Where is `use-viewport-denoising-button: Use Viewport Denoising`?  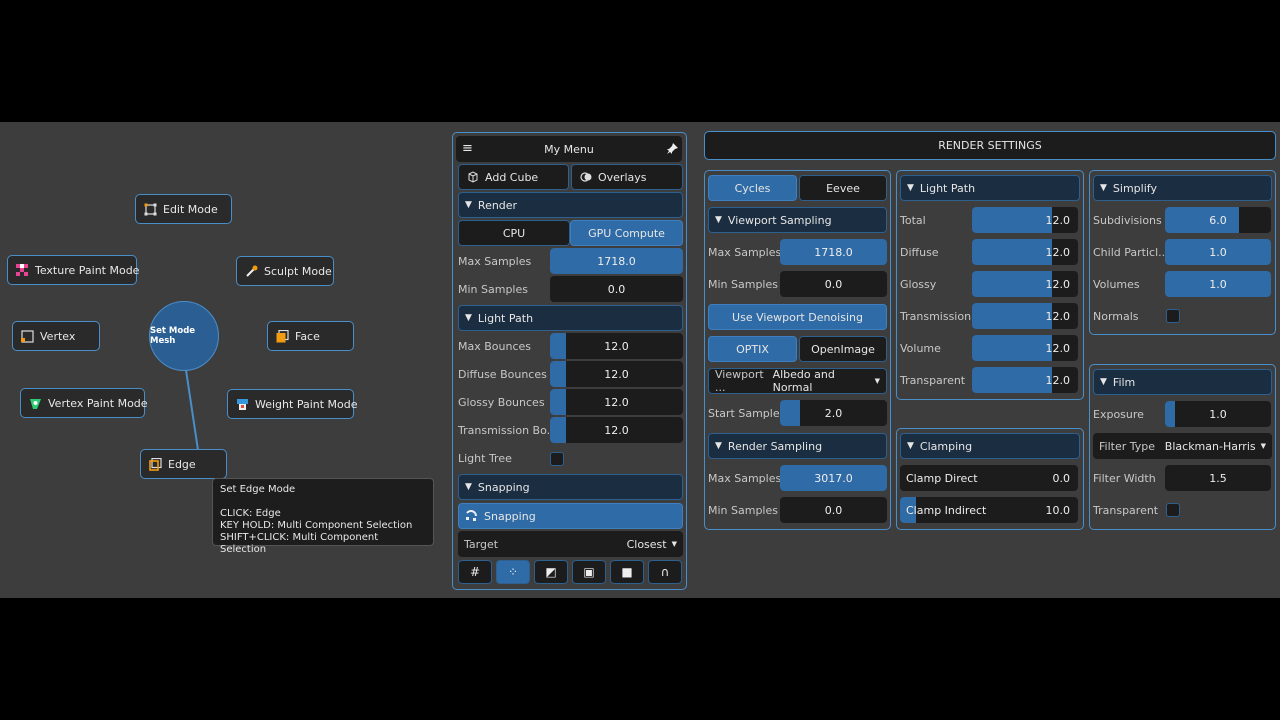 use-viewport-denoising-button: Use Viewport Denoising is located at coordinates (797, 317).